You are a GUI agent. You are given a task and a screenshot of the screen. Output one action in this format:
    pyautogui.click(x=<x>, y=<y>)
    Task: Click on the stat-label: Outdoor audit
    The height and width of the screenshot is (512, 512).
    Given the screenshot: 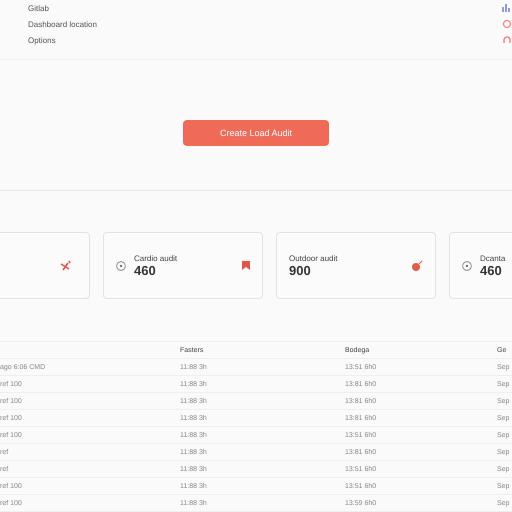 What is the action you would take?
    pyautogui.click(x=313, y=258)
    